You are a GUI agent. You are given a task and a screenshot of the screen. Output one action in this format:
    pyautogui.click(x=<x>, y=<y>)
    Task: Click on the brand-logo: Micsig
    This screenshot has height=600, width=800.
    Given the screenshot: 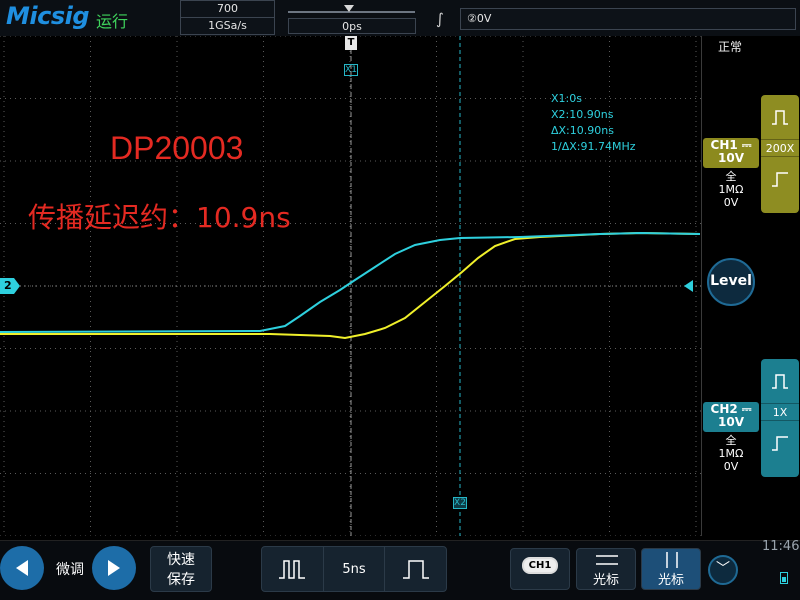 What is the action you would take?
    pyautogui.click(x=48, y=16)
    